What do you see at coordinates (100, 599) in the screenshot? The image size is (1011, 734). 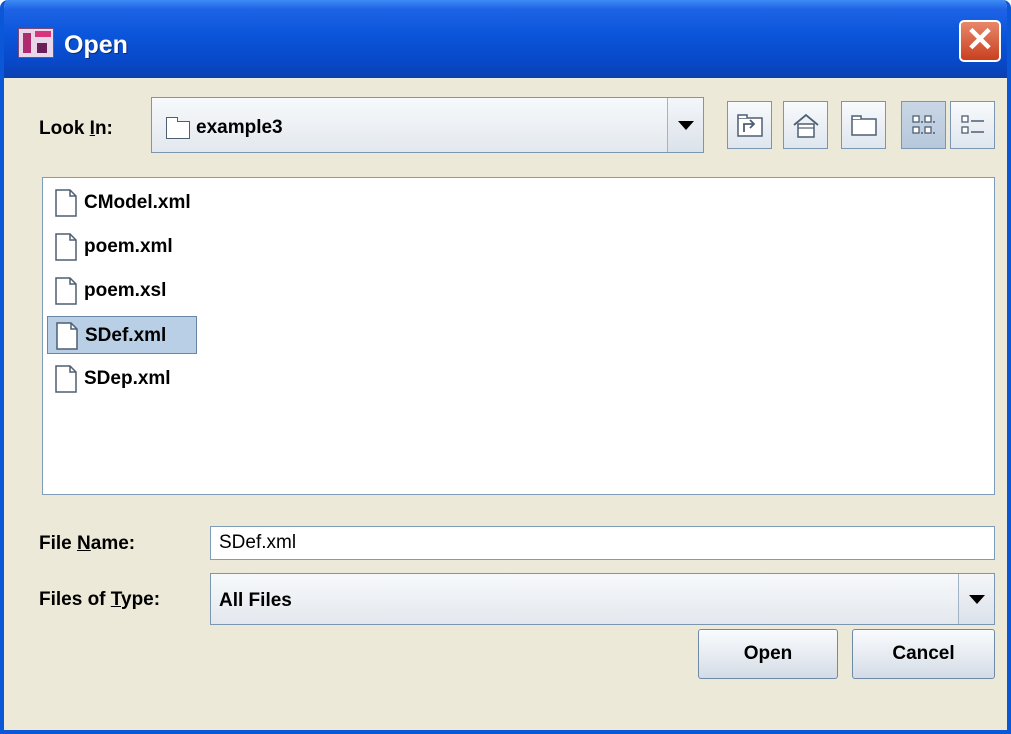 I see `file-type-label: Files of Type:` at bounding box center [100, 599].